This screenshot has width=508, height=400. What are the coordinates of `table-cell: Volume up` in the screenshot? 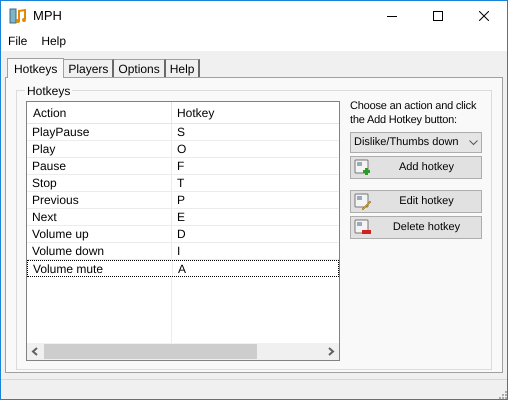 It's located at (99, 234).